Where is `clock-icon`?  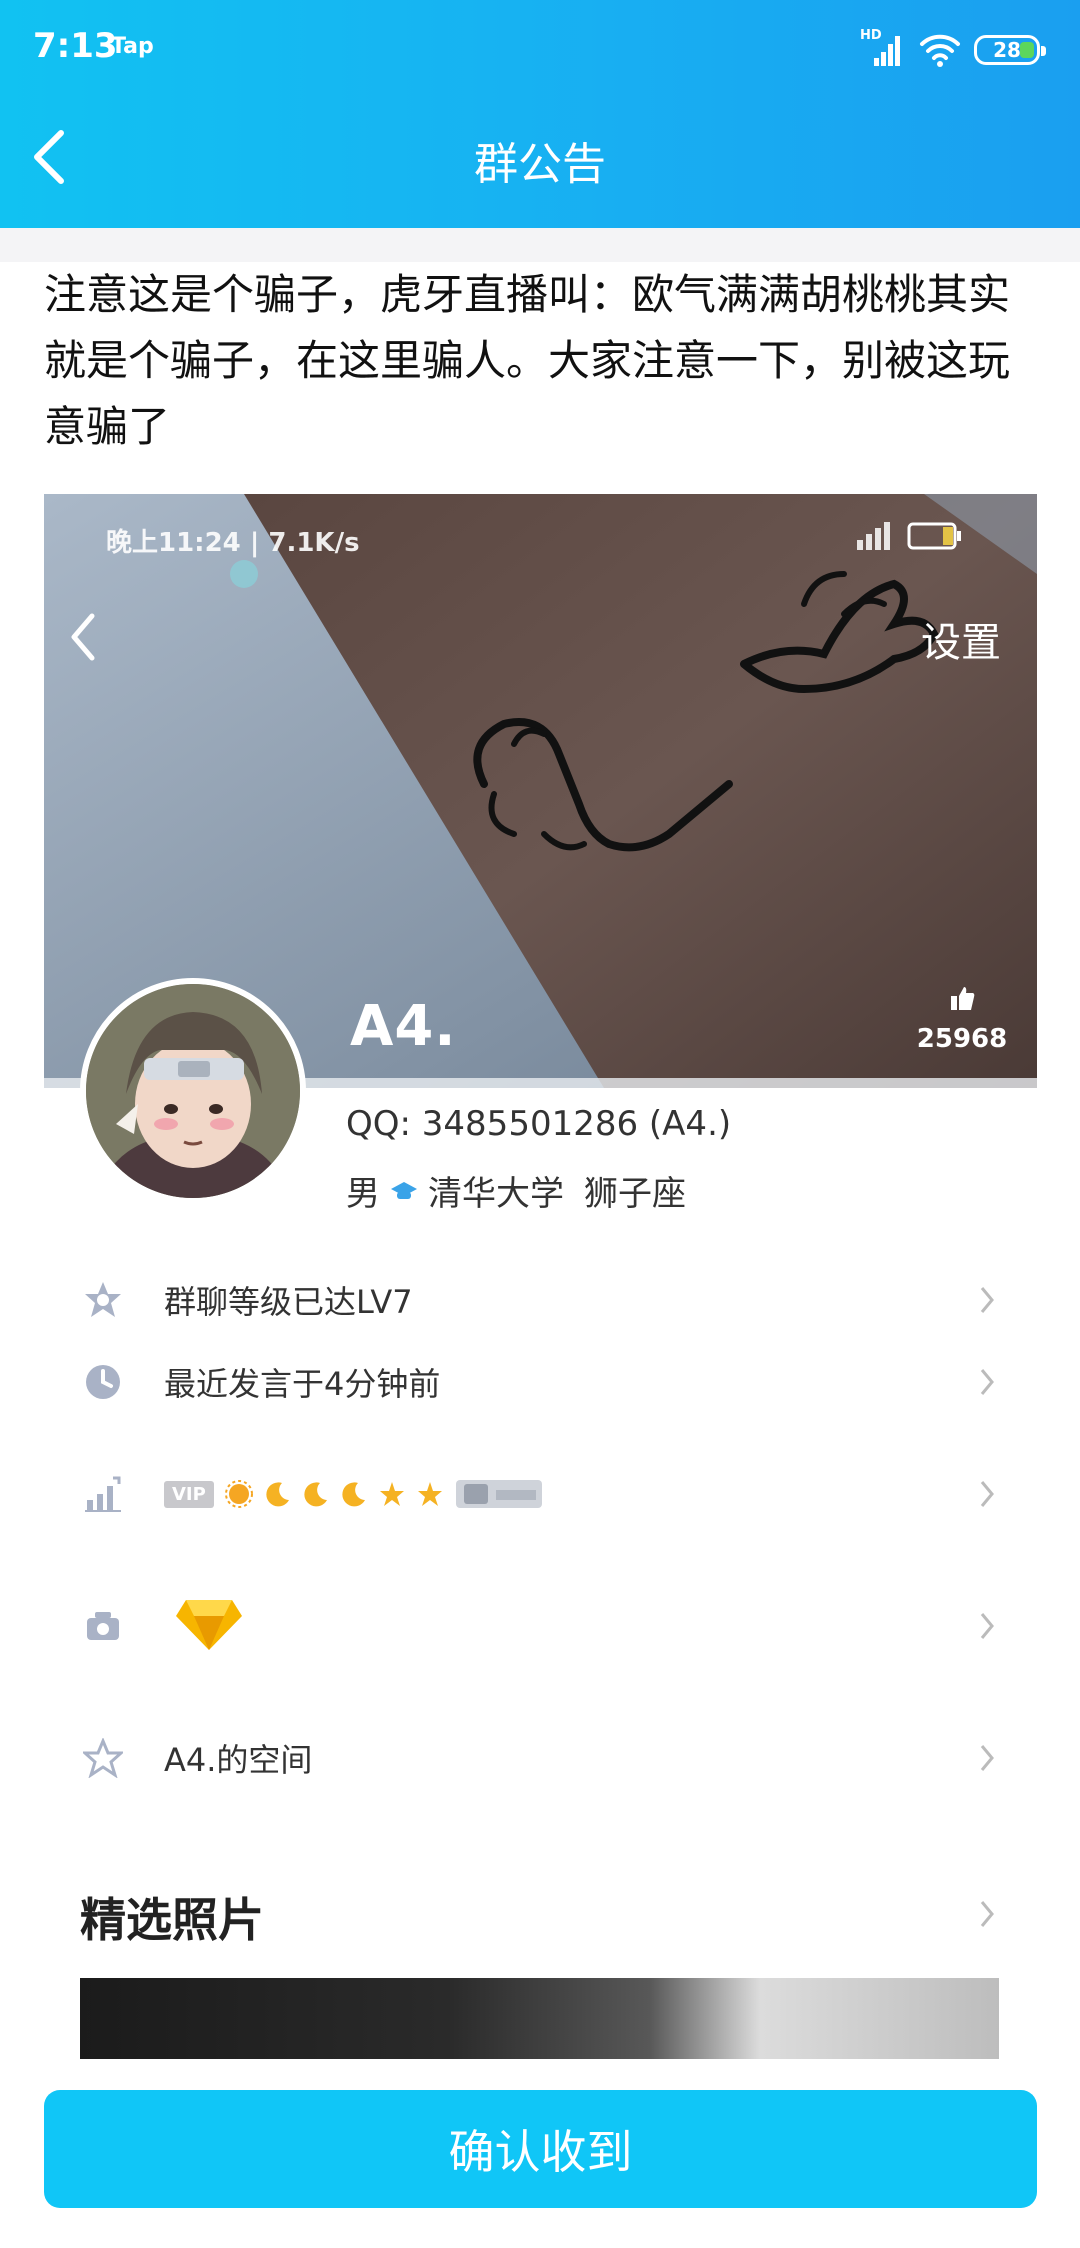 clock-icon is located at coordinates (103, 1382).